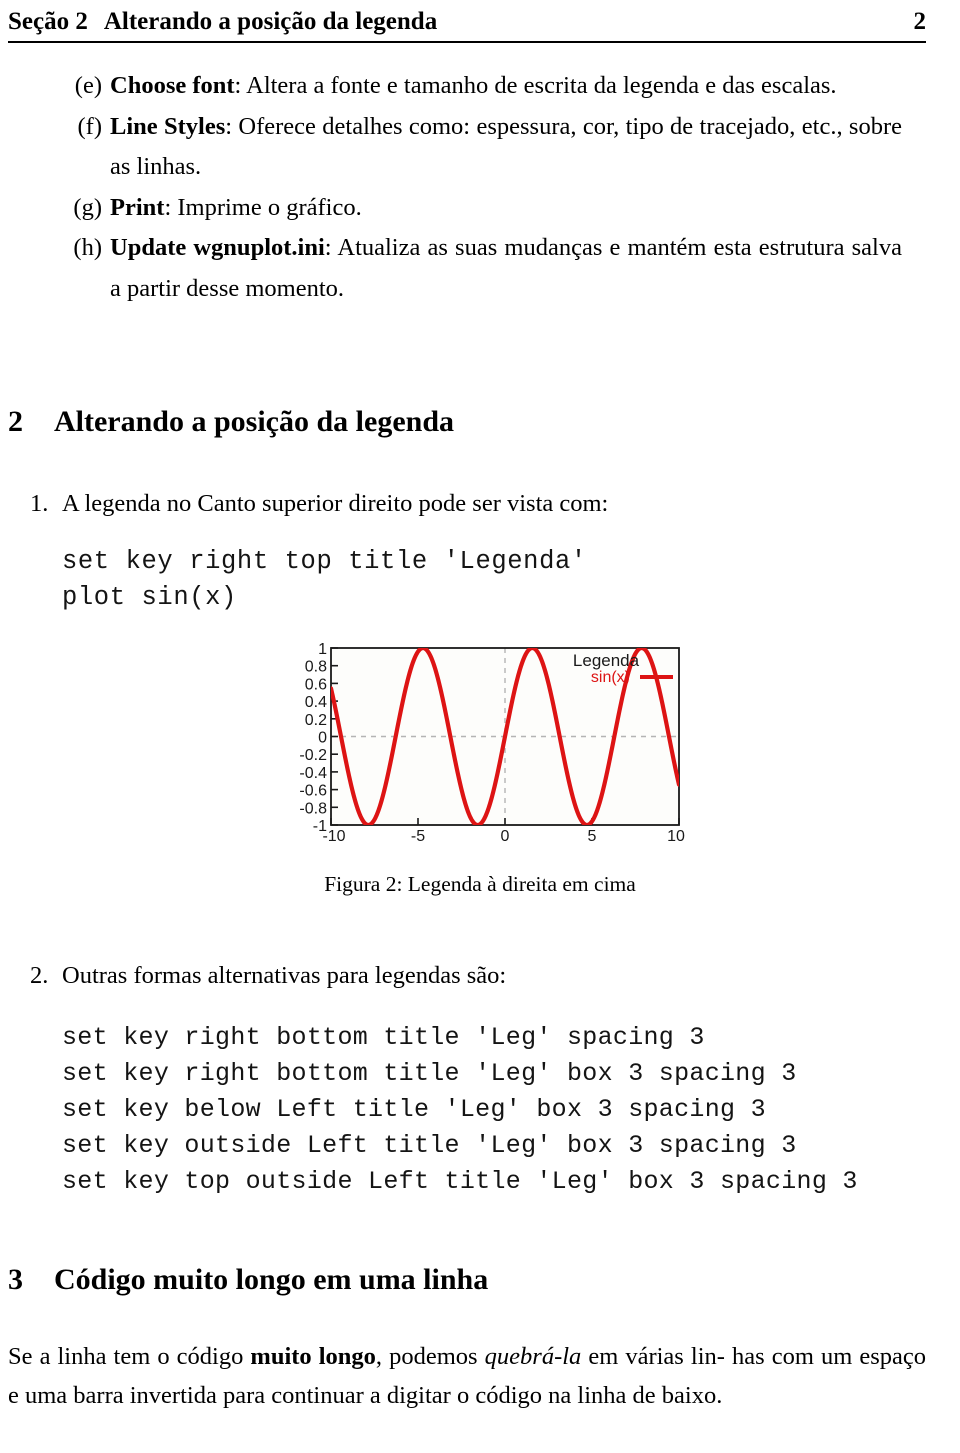 This screenshot has height=1453, width=960. I want to click on list-item-term: Choose font, so click(172, 85).